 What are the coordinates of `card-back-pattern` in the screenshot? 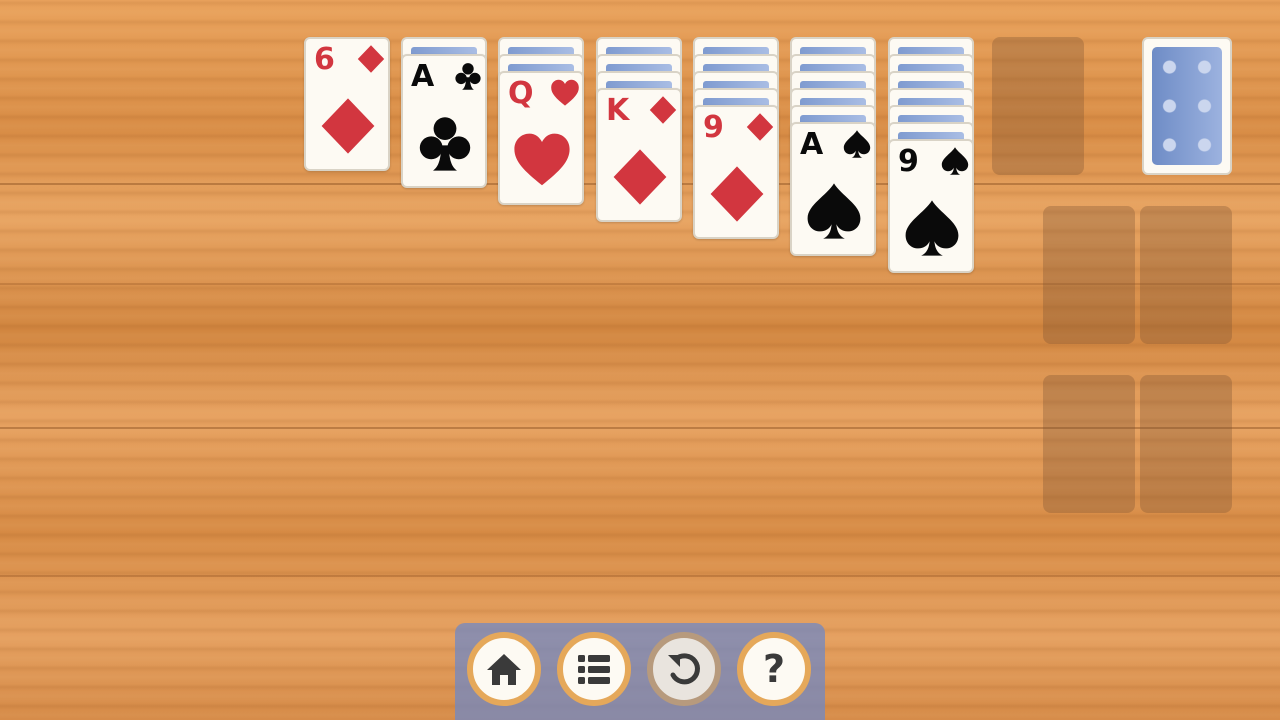 It's located at (1187, 106).